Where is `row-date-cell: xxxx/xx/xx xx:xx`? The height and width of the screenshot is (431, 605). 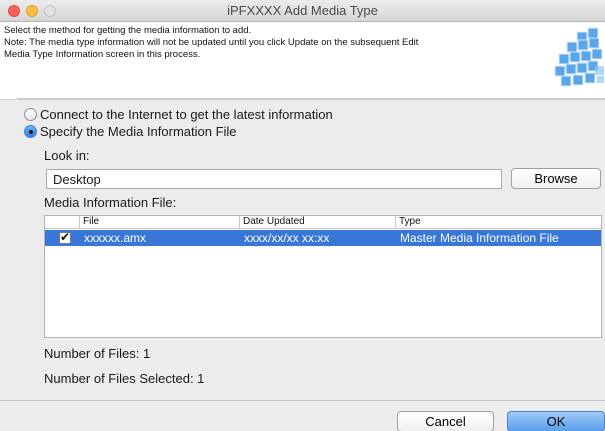
row-date-cell: xxxx/xx/xx xx:xx is located at coordinates (287, 238).